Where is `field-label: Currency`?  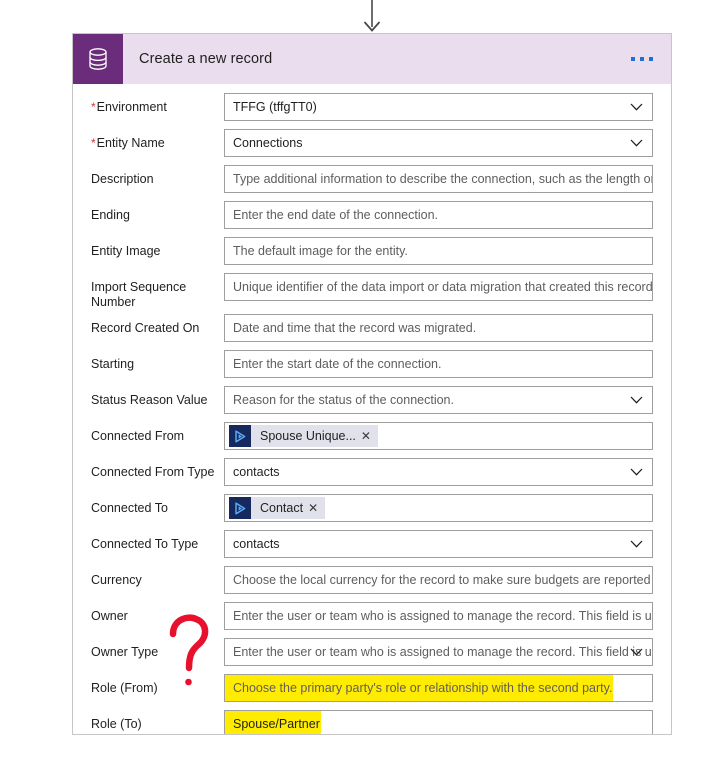 field-label: Currency is located at coordinates (157, 577).